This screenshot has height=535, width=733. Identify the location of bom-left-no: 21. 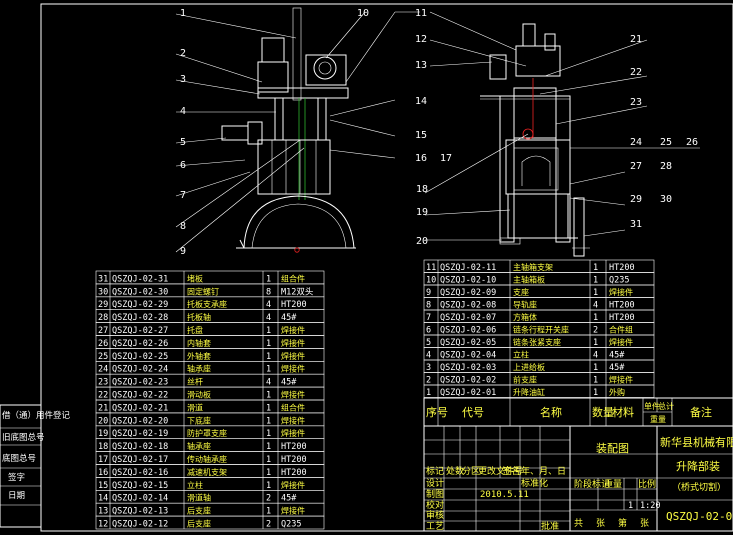
(103, 408).